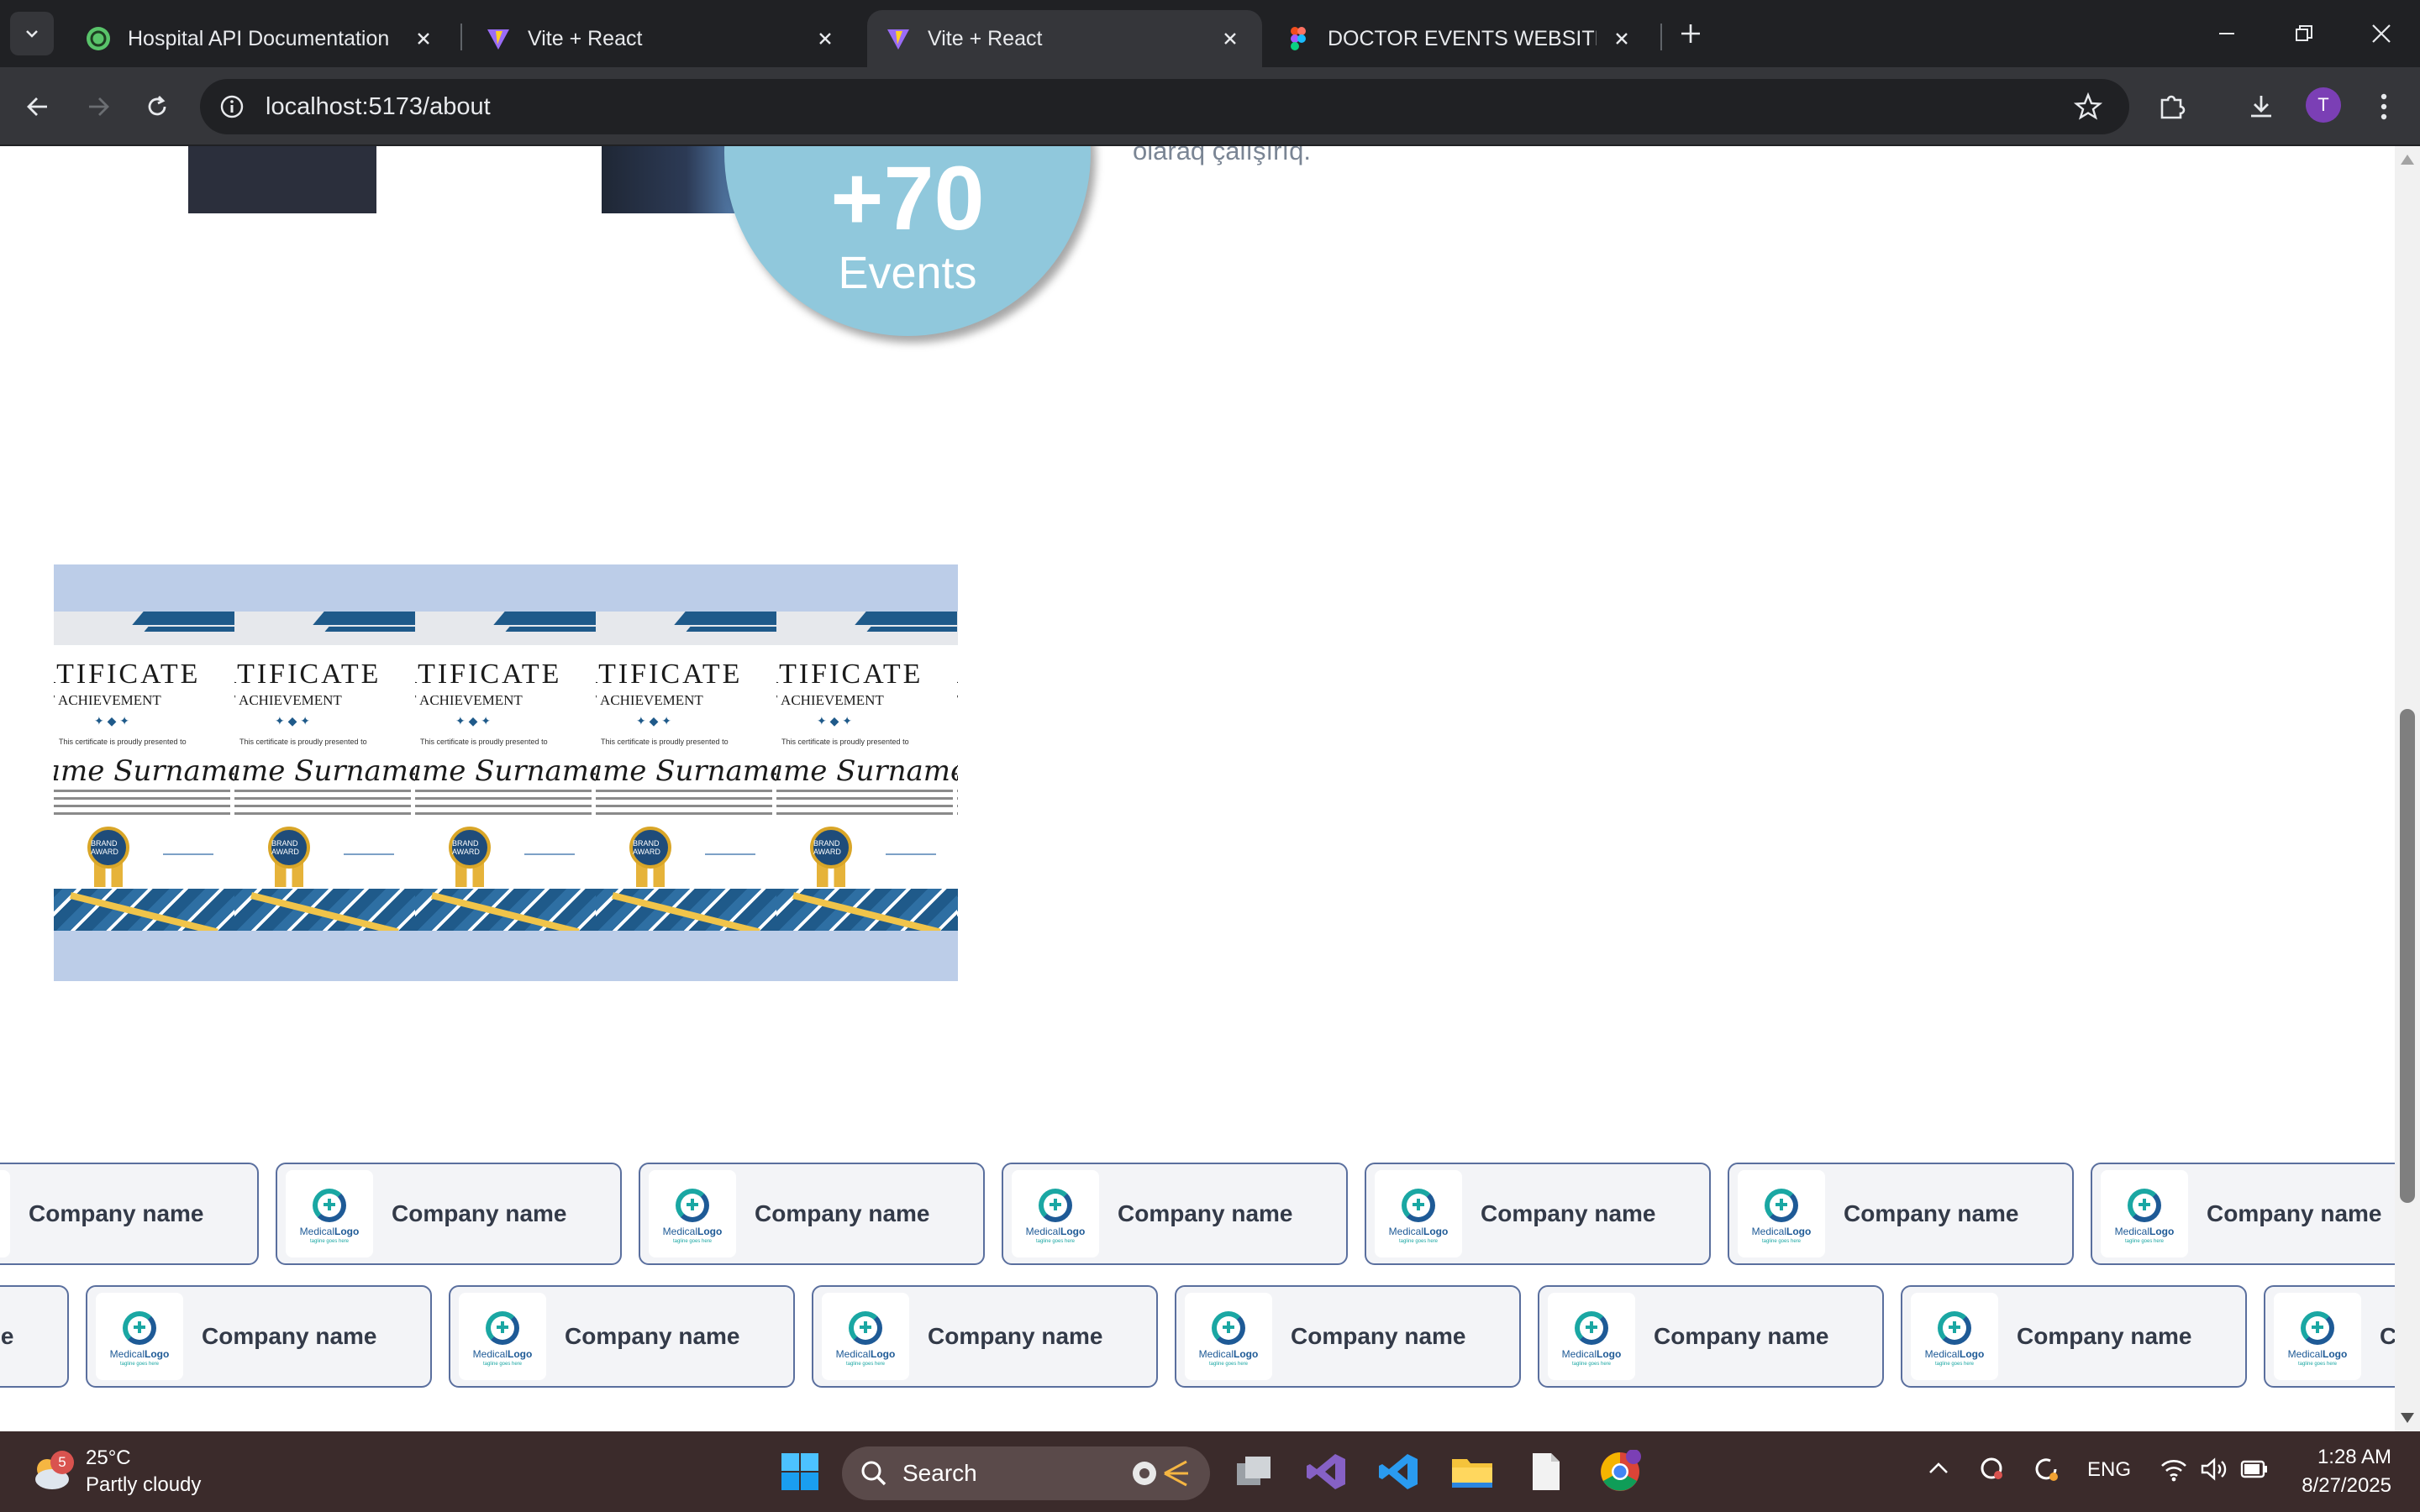 The width and height of the screenshot is (2420, 1512). I want to click on scroll-down-arrow-icon, so click(2407, 1418).